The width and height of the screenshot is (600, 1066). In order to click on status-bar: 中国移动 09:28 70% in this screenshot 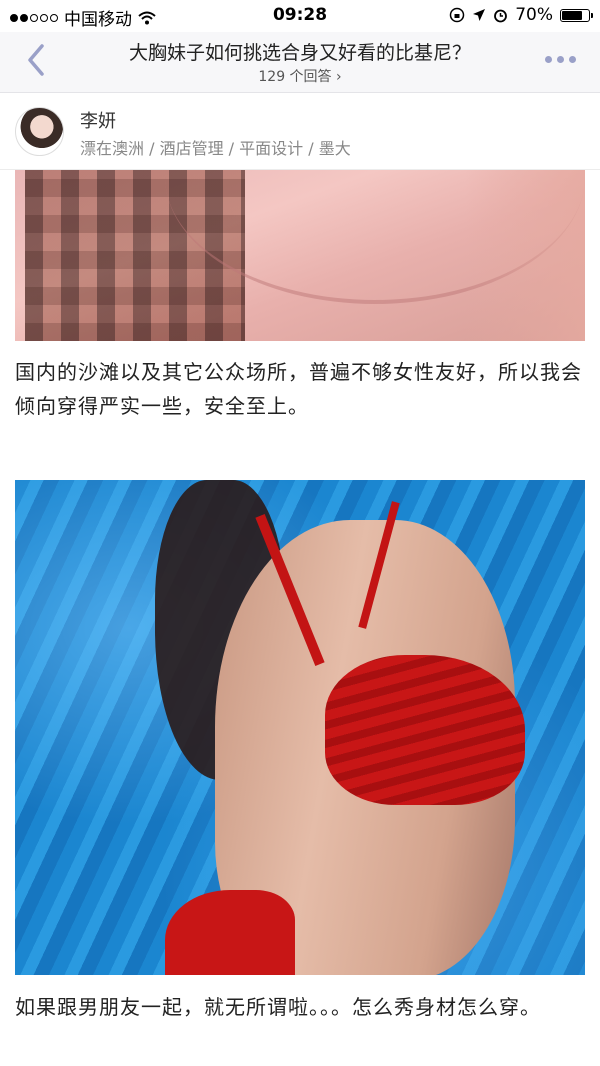, I will do `click(300, 16)`.